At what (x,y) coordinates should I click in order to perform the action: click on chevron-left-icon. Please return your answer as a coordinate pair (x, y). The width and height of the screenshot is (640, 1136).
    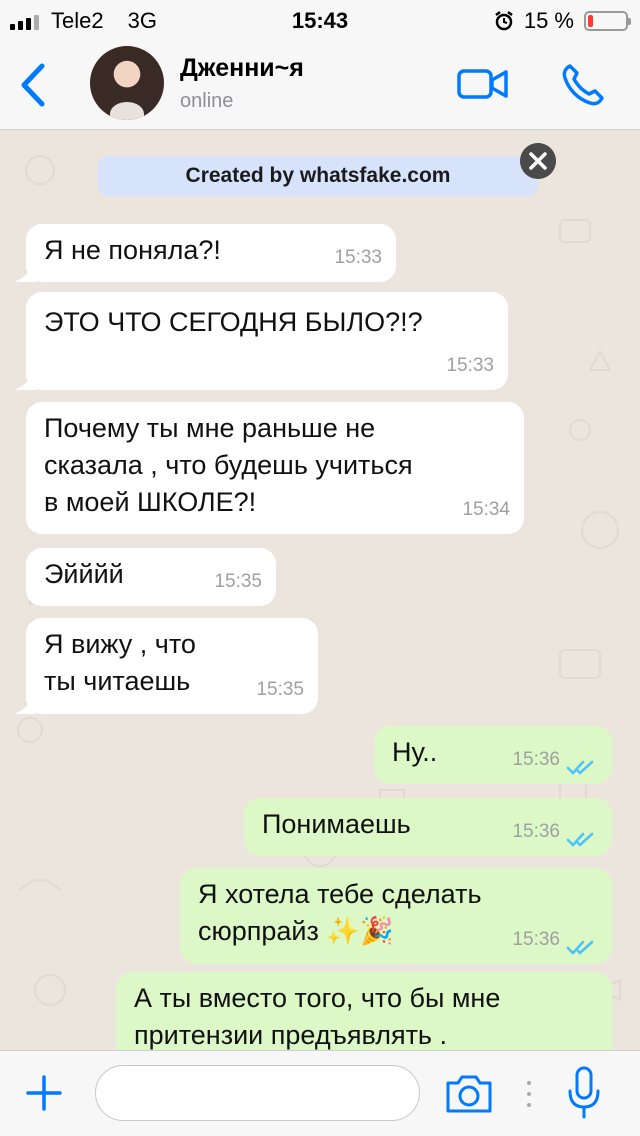
    Looking at the image, I should click on (34, 85).